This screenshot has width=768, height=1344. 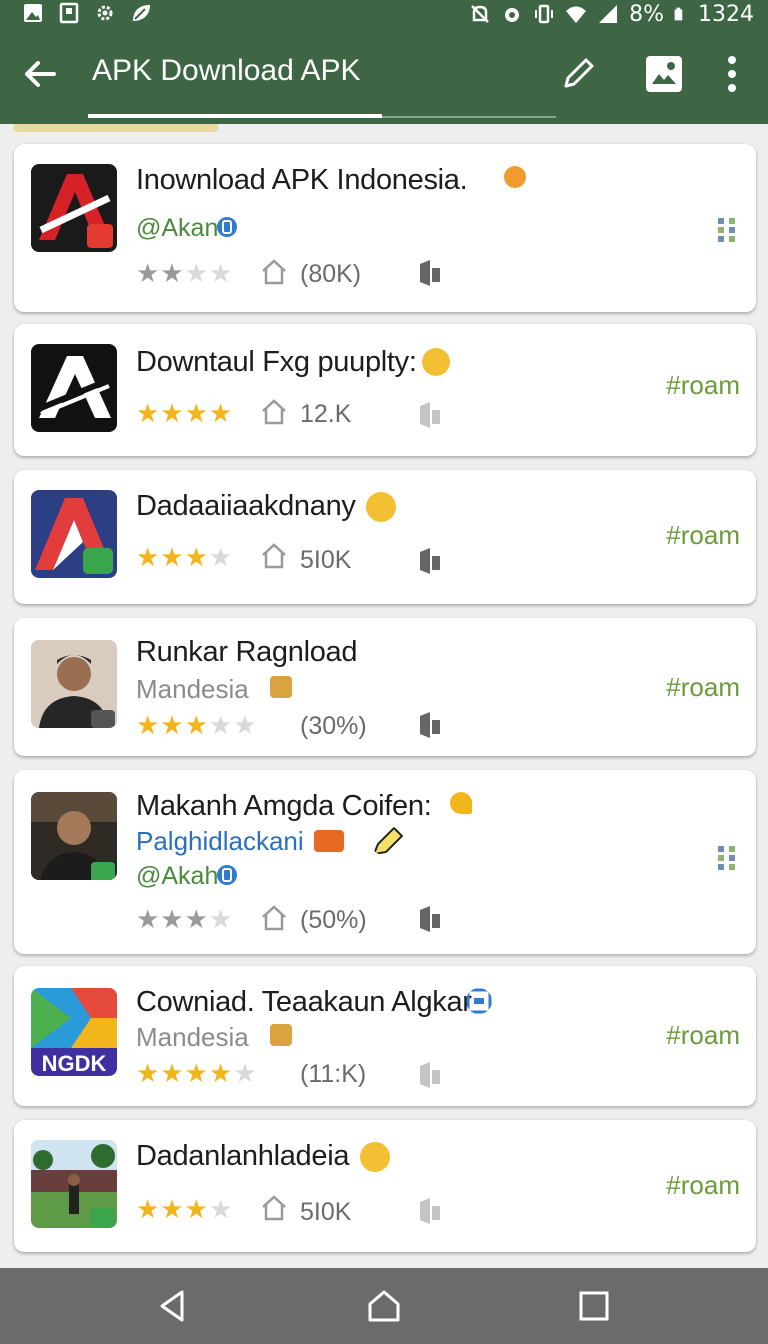 I want to click on app-icon-person, so click(x=74, y=684).